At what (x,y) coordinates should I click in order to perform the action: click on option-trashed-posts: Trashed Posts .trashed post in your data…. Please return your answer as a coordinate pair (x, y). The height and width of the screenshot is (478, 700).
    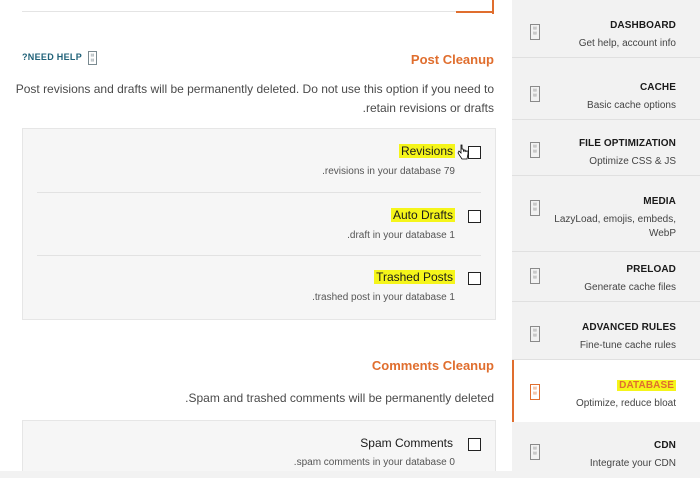
    Looking at the image, I should click on (266, 287).